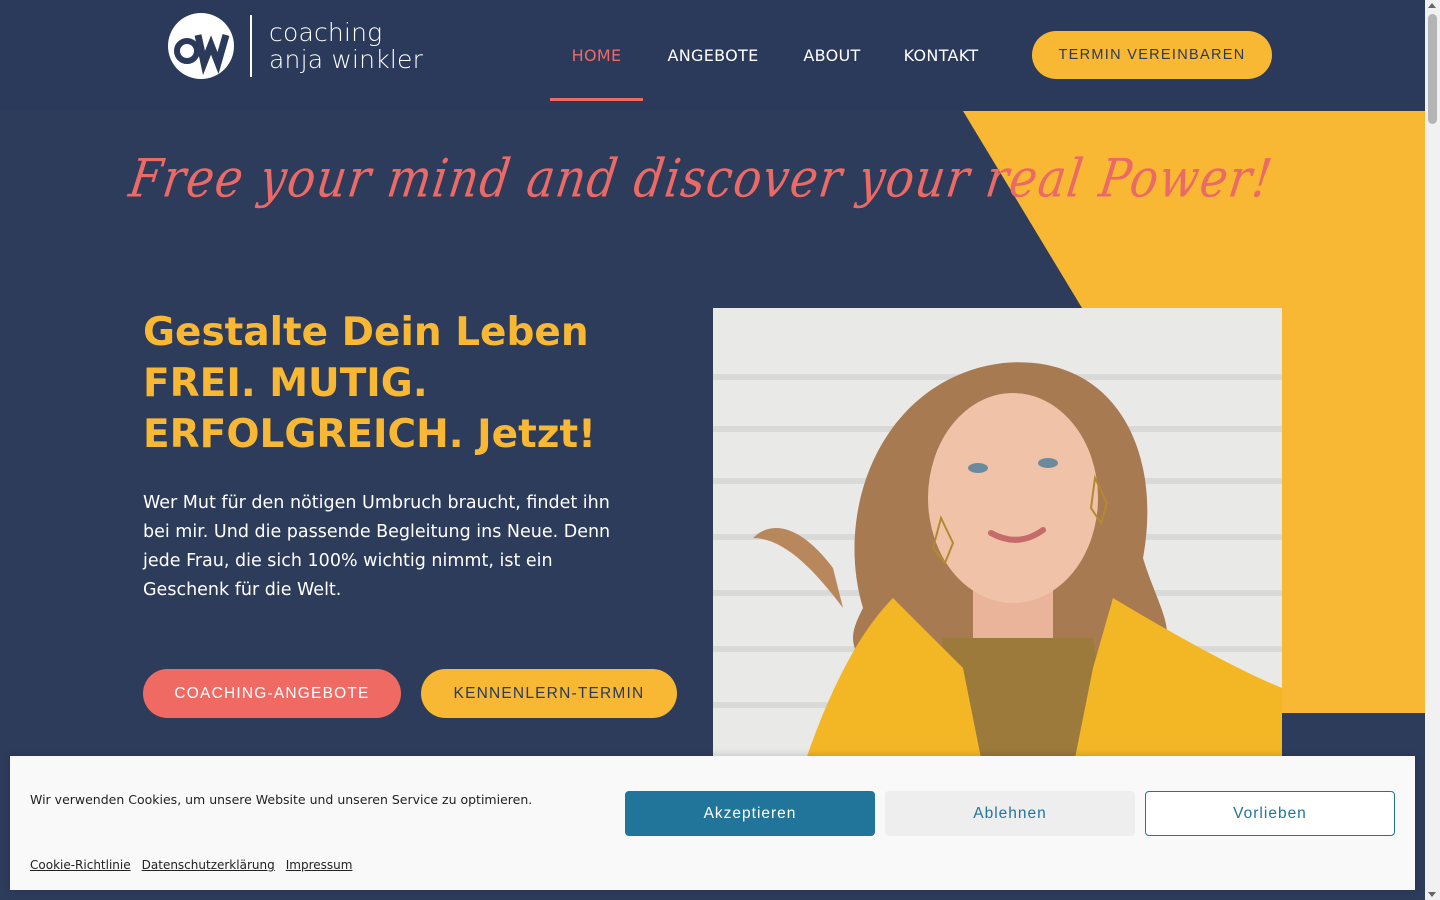 The image size is (1440, 900). I want to click on logo-text-line1: coaching, so click(326, 32).